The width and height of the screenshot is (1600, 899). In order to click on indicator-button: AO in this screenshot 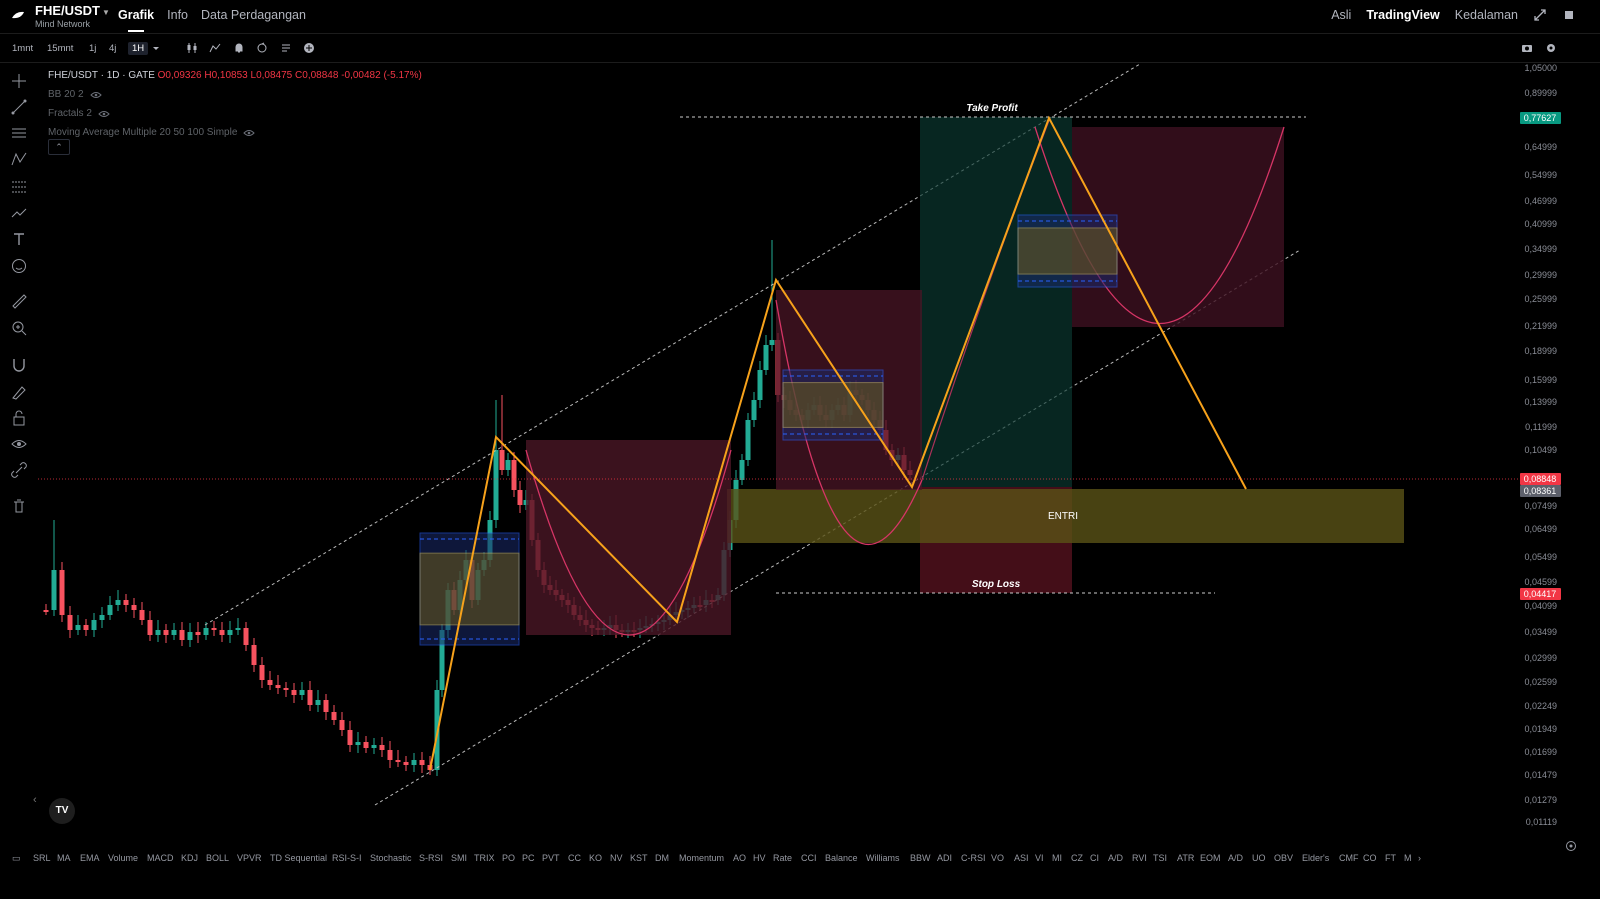, I will do `click(739, 858)`.